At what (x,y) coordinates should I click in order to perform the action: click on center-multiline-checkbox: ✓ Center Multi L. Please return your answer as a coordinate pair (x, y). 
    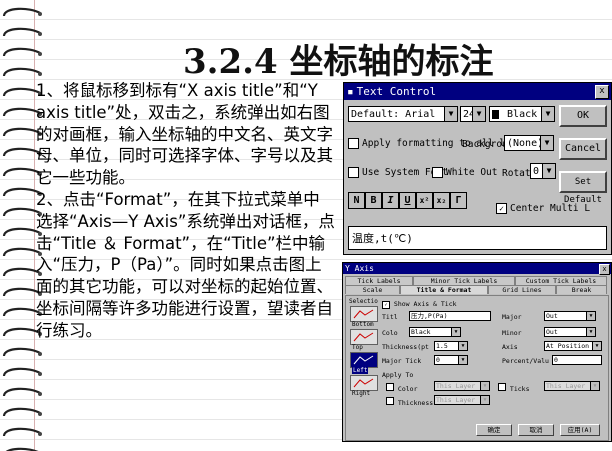
    Looking at the image, I should click on (543, 208).